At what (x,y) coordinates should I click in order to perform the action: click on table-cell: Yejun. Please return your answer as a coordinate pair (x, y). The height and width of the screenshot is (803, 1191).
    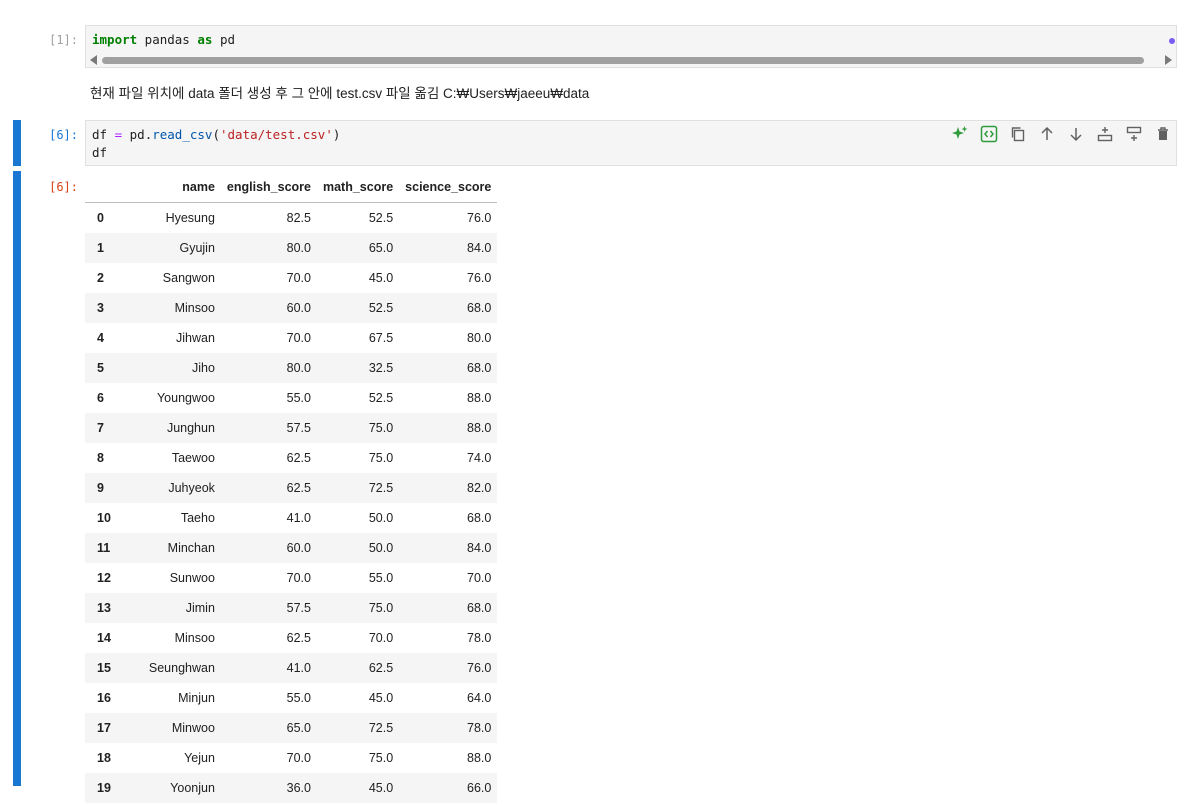
    Looking at the image, I should click on (199, 758).